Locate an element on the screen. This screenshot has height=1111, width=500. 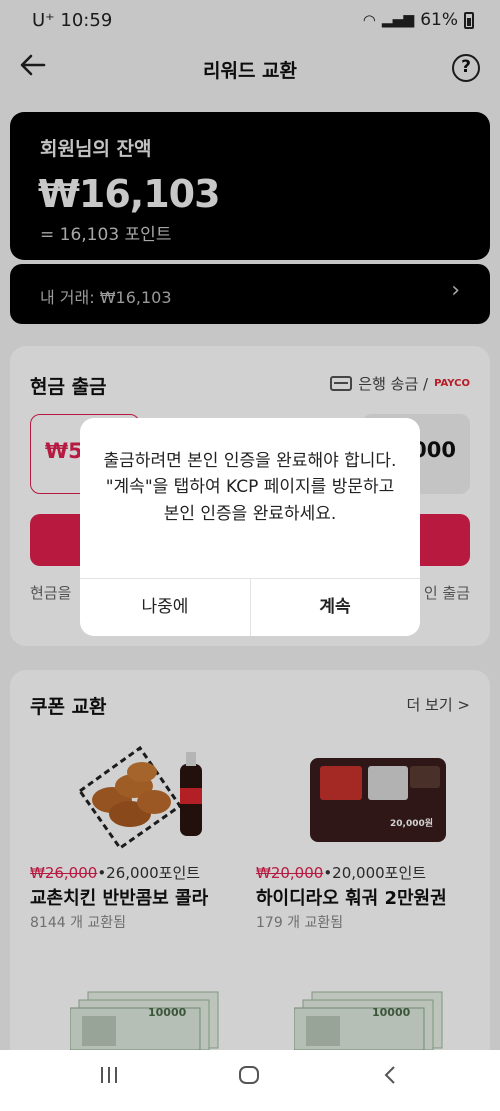
system-nav-bar is located at coordinates (250, 1080).